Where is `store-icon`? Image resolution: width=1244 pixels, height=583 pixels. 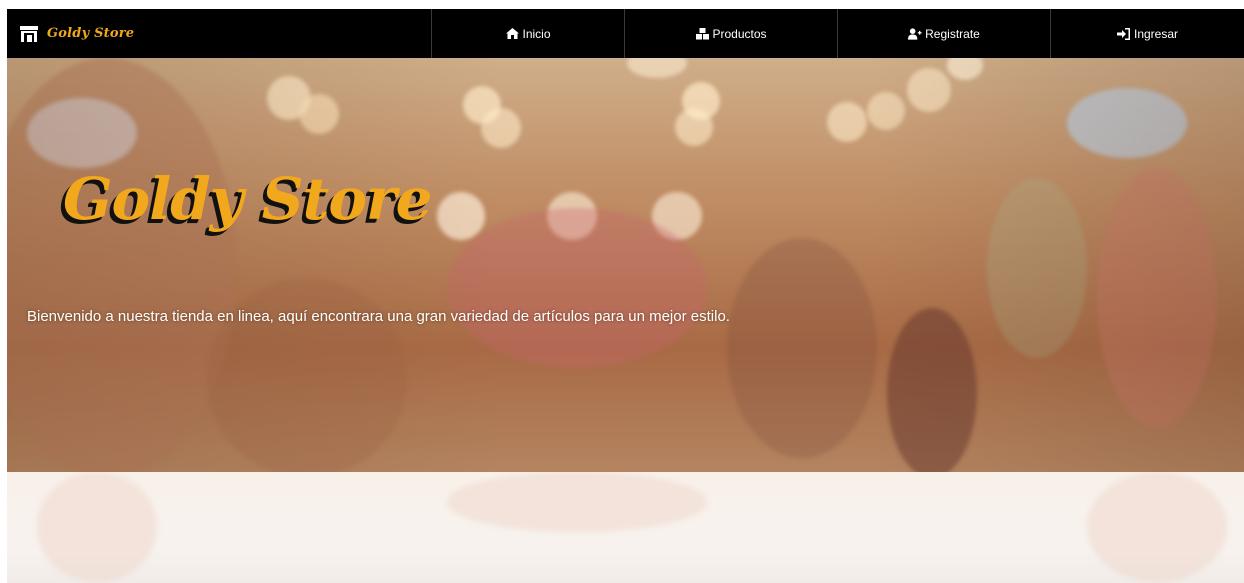 store-icon is located at coordinates (29, 34).